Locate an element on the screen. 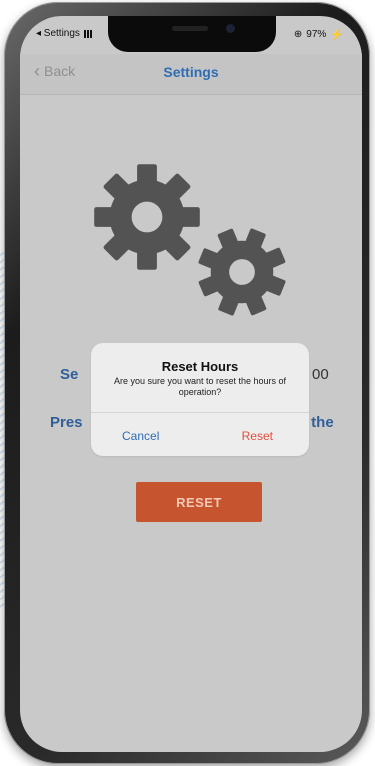 This screenshot has width=375, height=766. navigation-bar: ‹ Back Settings is located at coordinates (191, 74).